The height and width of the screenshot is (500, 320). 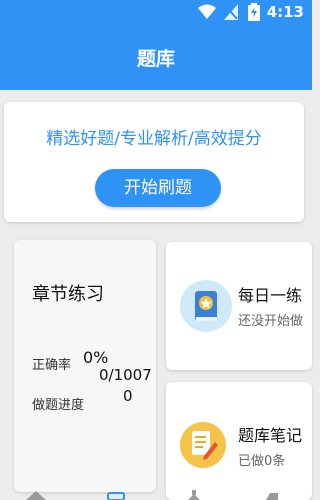 What do you see at coordinates (125, 375) in the screenshot?
I see `total-questions-value: 0/1007` at bounding box center [125, 375].